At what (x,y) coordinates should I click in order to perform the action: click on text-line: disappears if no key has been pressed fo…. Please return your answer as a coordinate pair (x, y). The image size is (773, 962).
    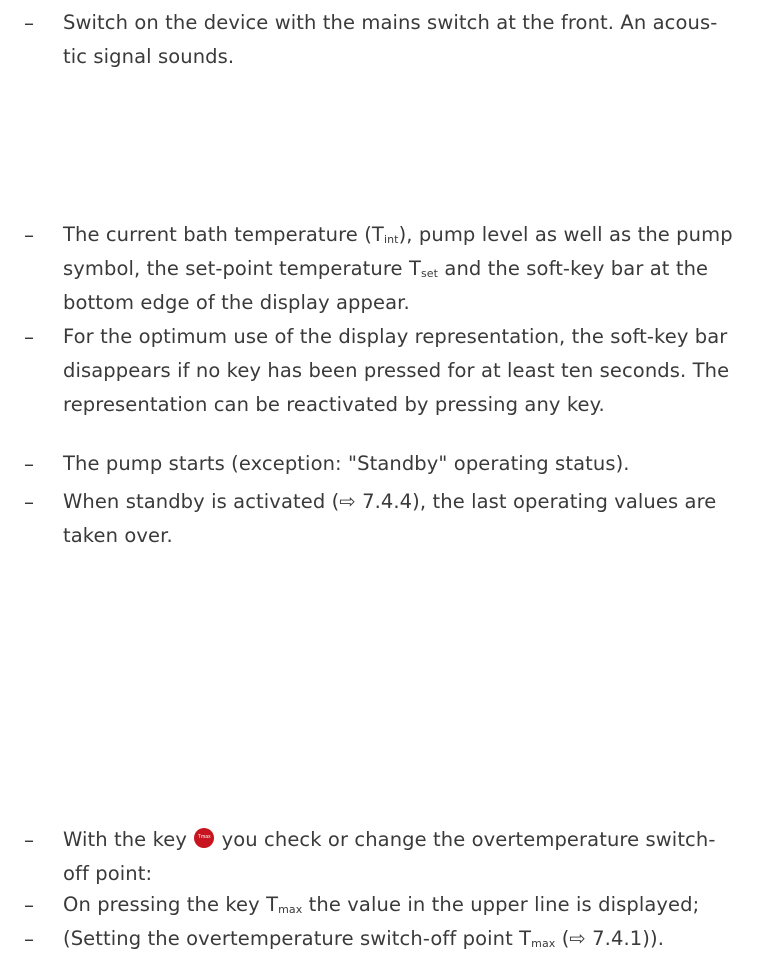
    Looking at the image, I should click on (396, 370).